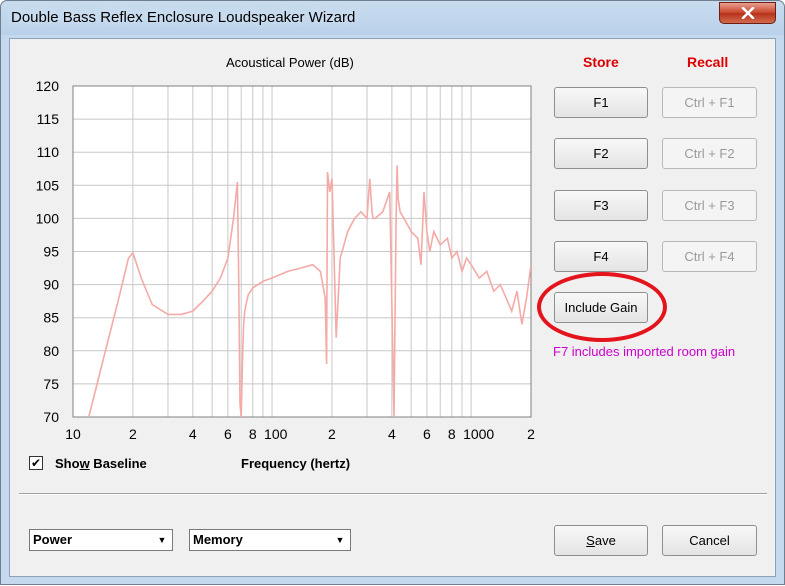  What do you see at coordinates (601, 205) in the screenshot?
I see `store-f3-button: F3` at bounding box center [601, 205].